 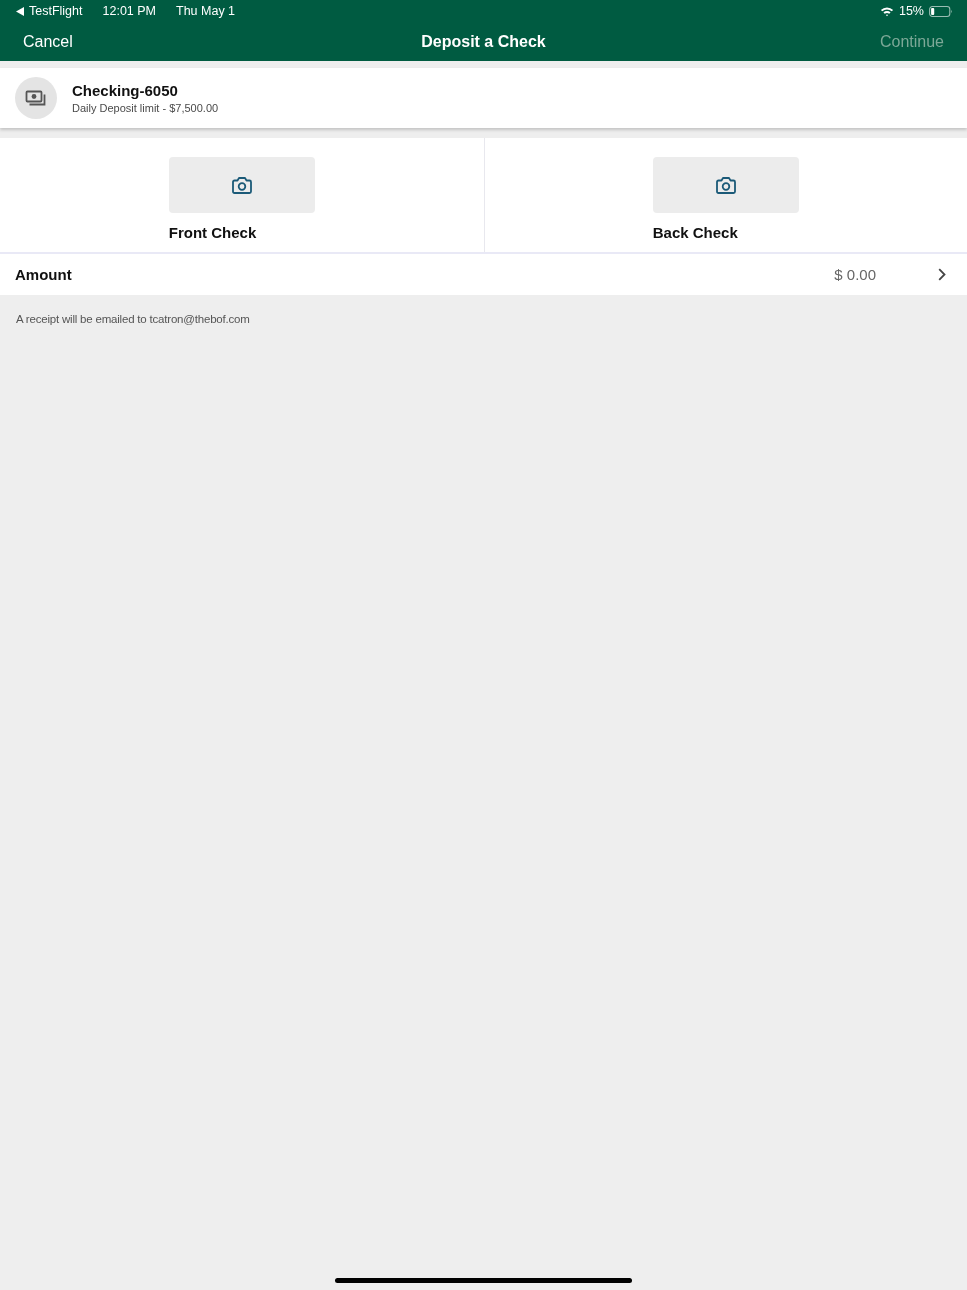 What do you see at coordinates (129, 11) in the screenshot?
I see `status-time: 12:01 PM` at bounding box center [129, 11].